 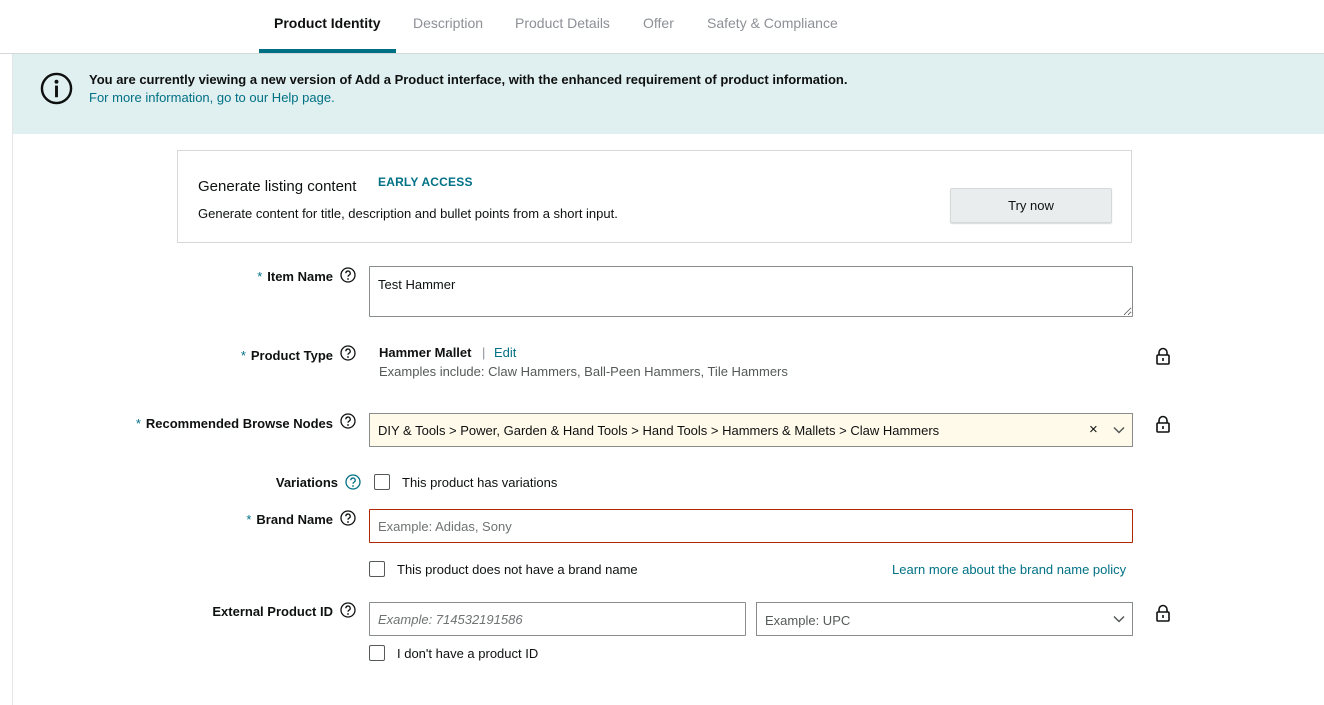 I want to click on product-type-value: Hammer Mallet, so click(x=425, y=352).